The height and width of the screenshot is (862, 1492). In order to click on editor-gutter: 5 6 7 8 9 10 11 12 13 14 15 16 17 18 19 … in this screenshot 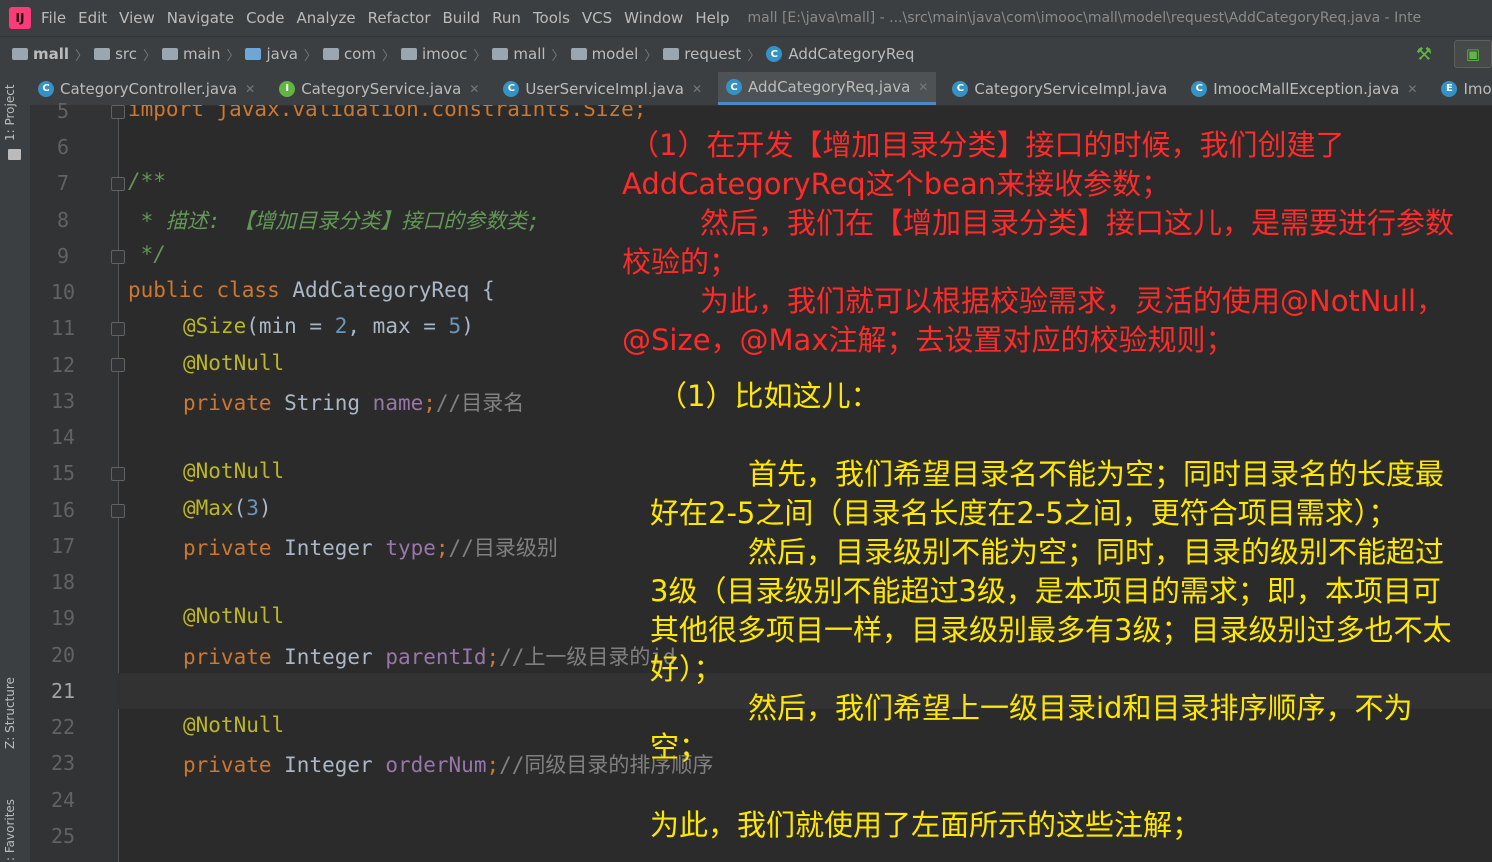, I will do `click(77, 480)`.